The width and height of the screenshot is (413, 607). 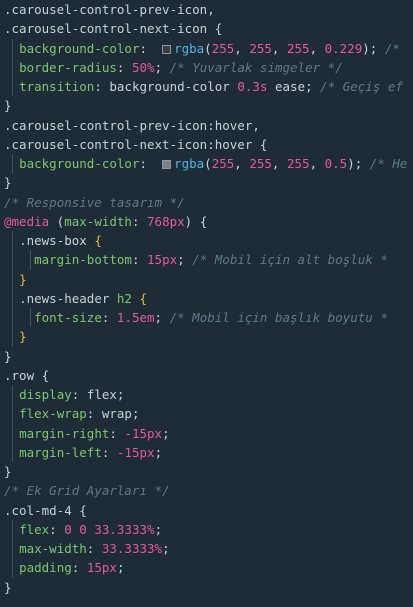 What do you see at coordinates (87, 491) in the screenshot?
I see `code-token: /* Ek Grid Ayarları */` at bounding box center [87, 491].